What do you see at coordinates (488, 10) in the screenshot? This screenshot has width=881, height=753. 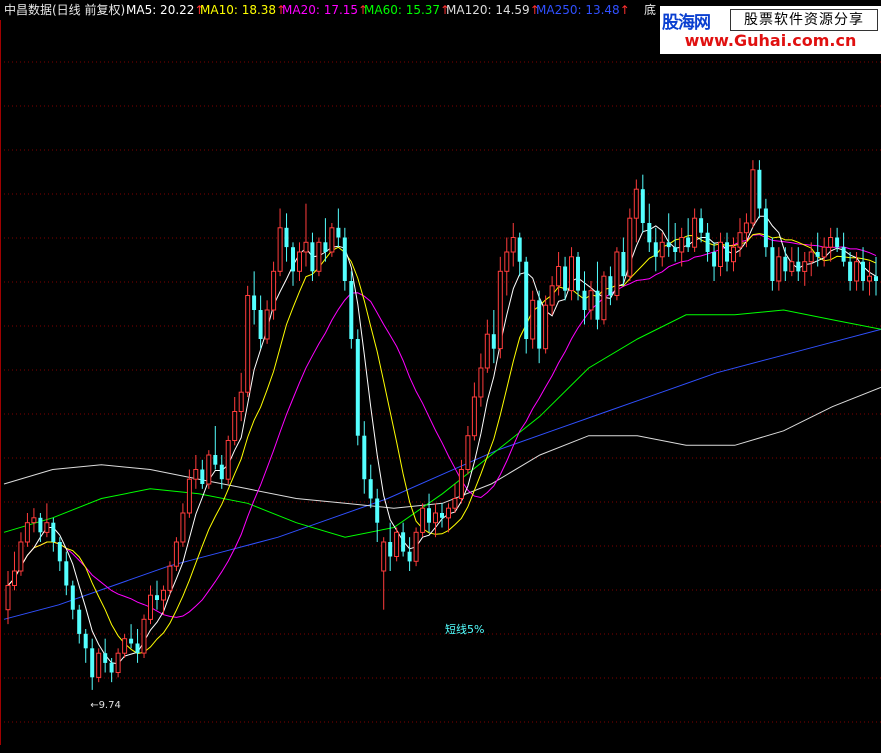 I see `ma120-value: MA120: 14.59` at bounding box center [488, 10].